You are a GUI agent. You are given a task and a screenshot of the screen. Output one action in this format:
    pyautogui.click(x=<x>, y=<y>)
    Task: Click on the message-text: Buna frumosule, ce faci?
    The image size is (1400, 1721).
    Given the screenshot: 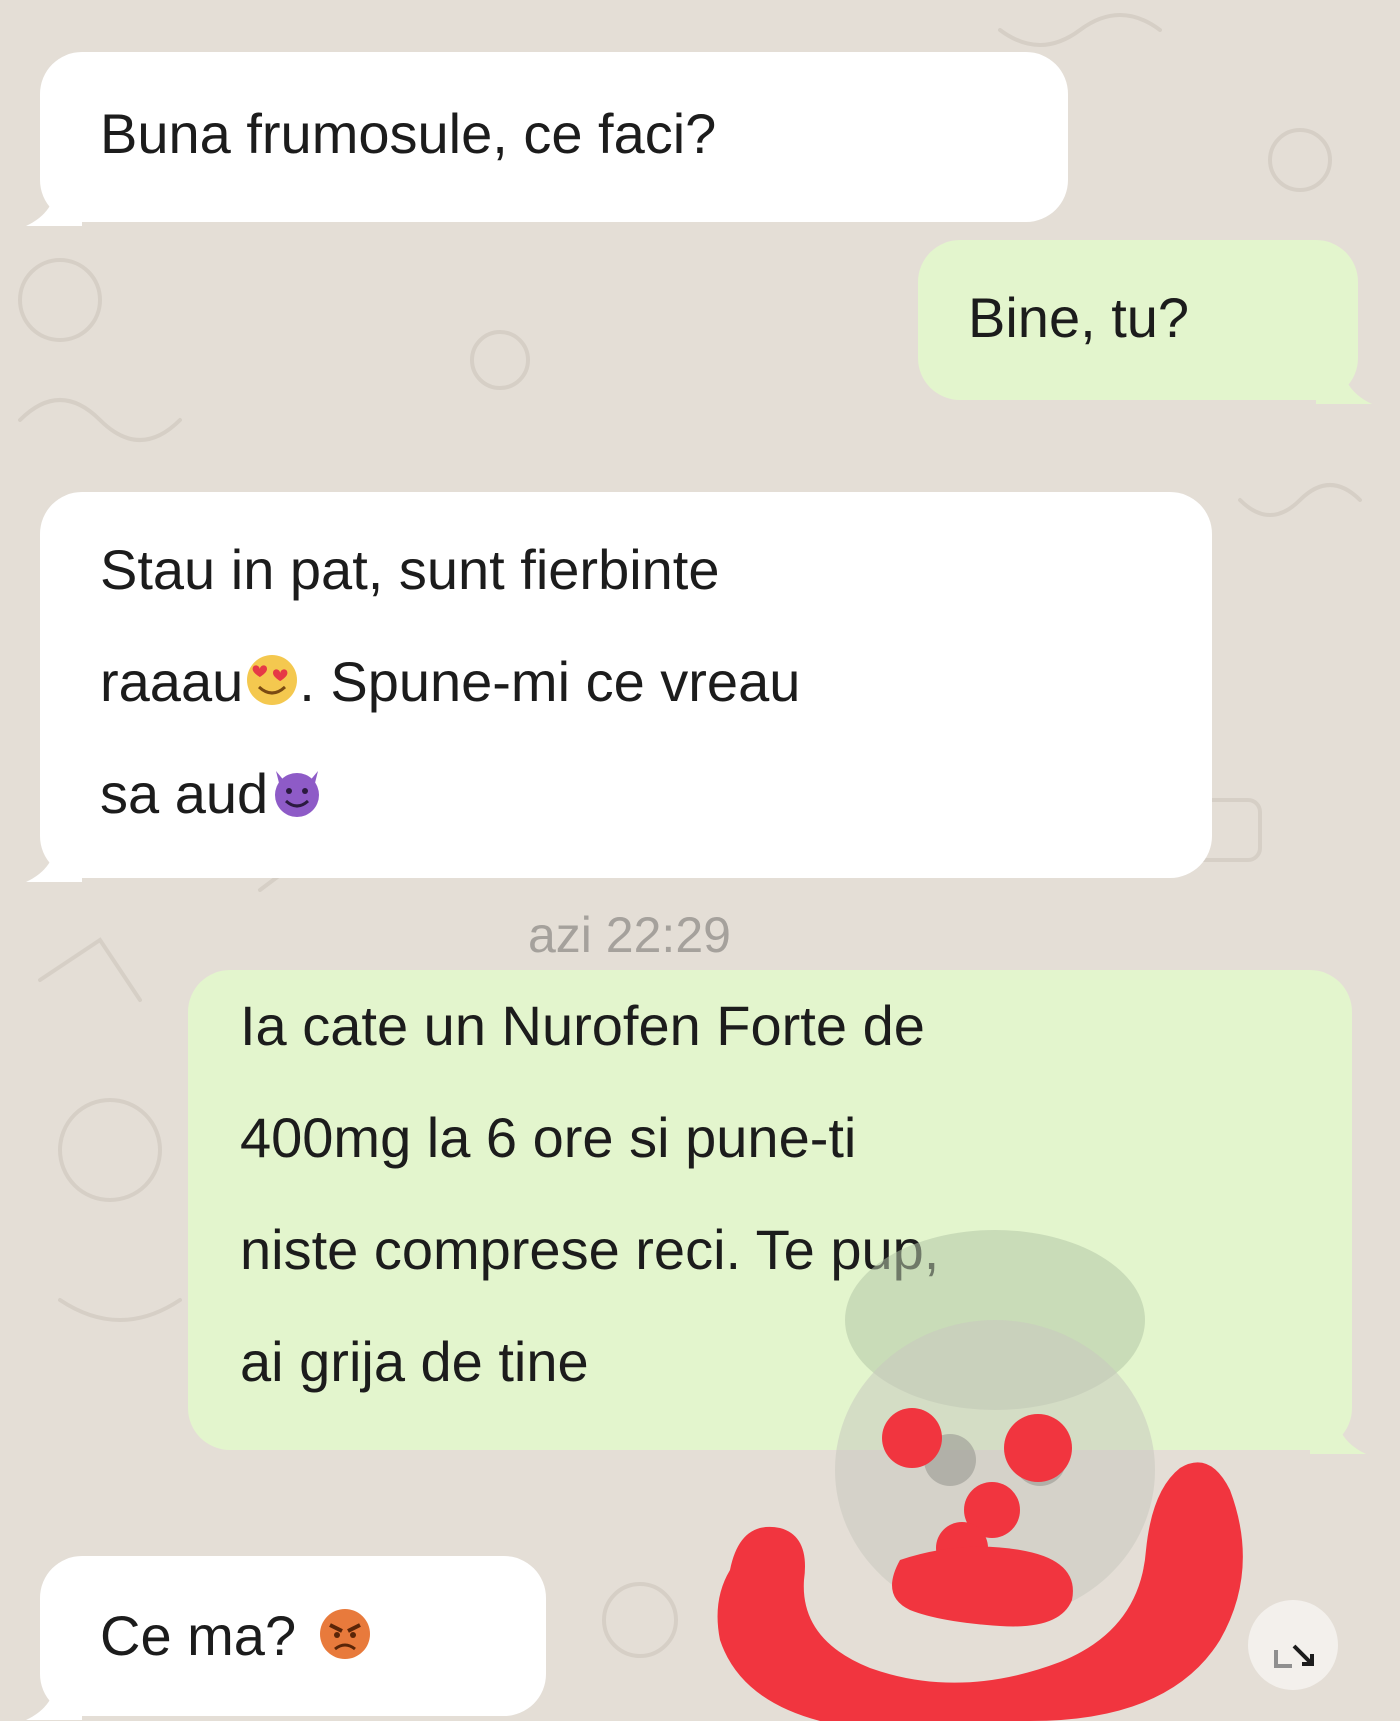 What is the action you would take?
    pyautogui.click(x=408, y=133)
    